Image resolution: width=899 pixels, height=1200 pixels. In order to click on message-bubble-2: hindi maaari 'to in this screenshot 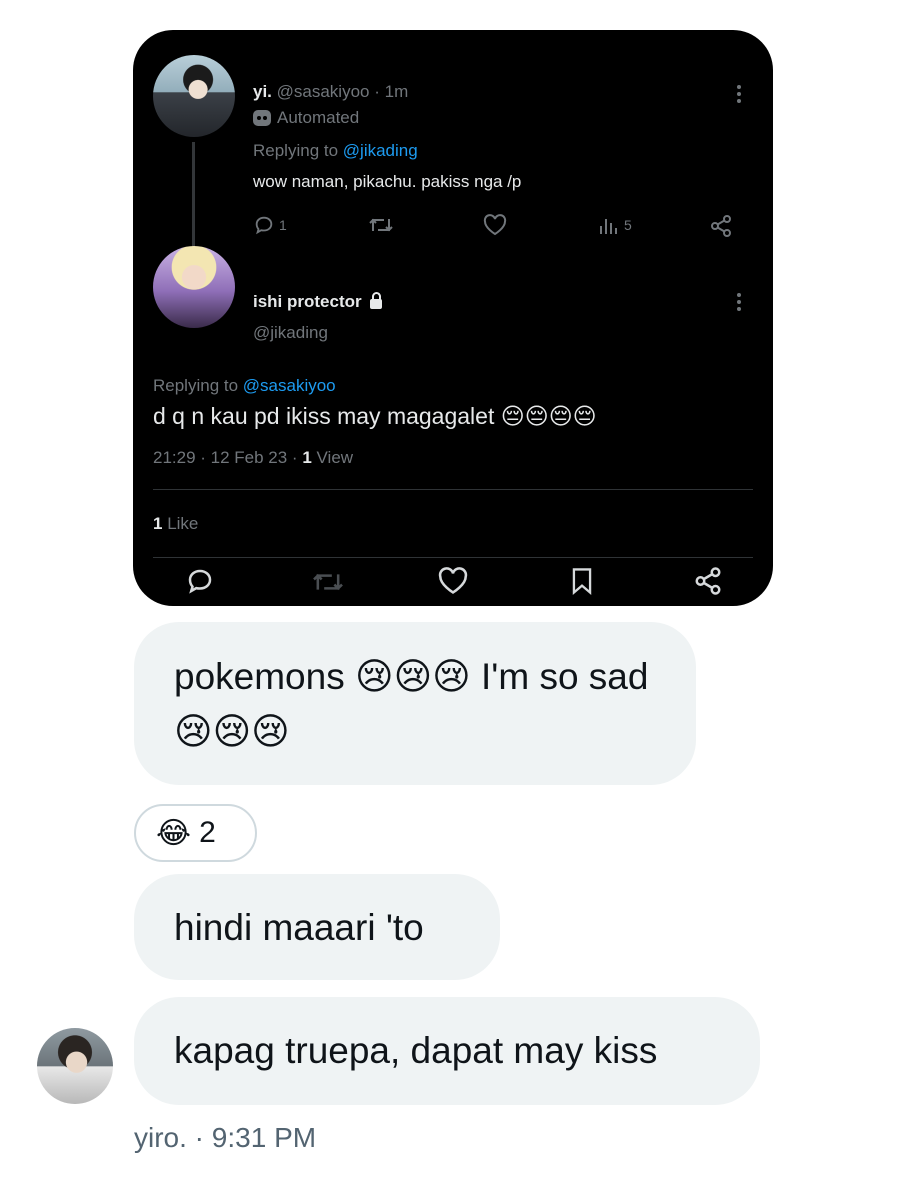, I will do `click(317, 927)`.